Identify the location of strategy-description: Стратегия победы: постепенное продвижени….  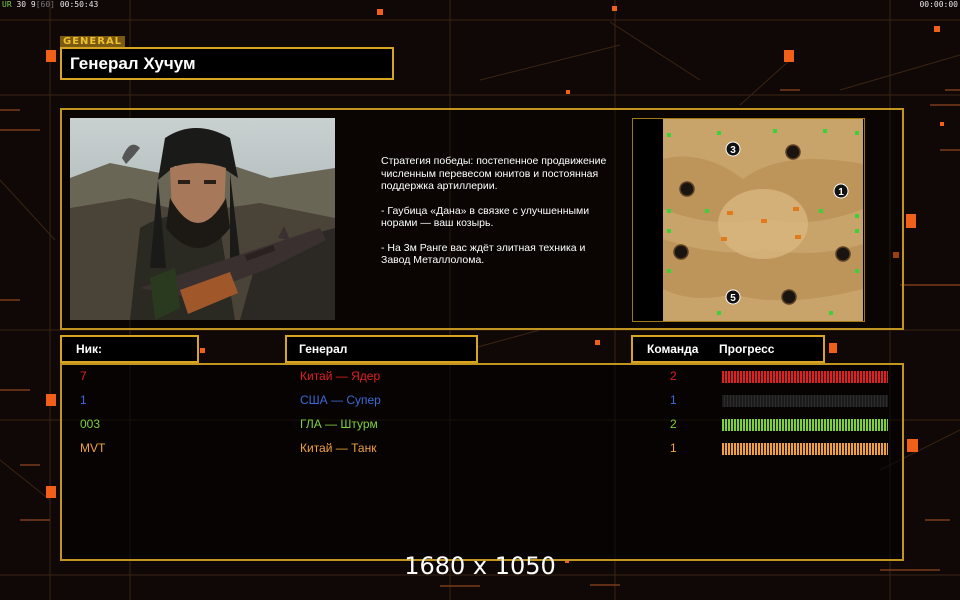
(496, 217).